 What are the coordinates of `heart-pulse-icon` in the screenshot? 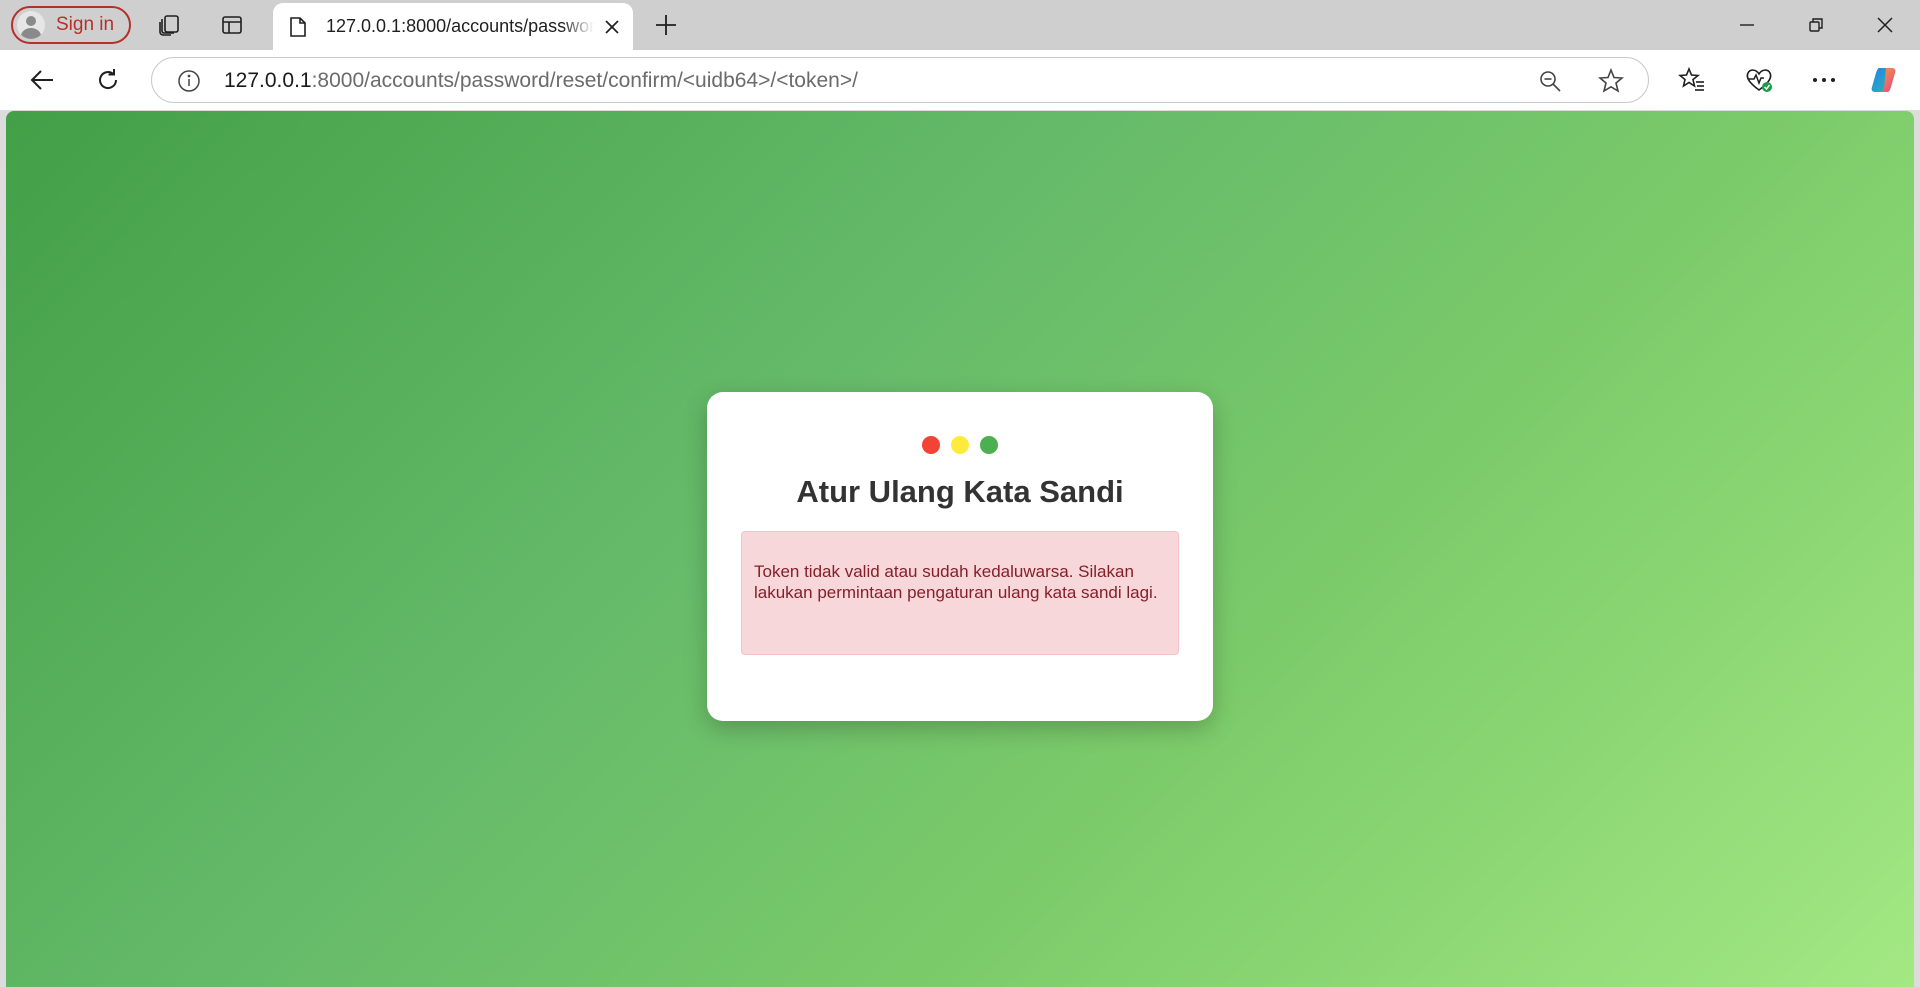 It's located at (1759, 80).